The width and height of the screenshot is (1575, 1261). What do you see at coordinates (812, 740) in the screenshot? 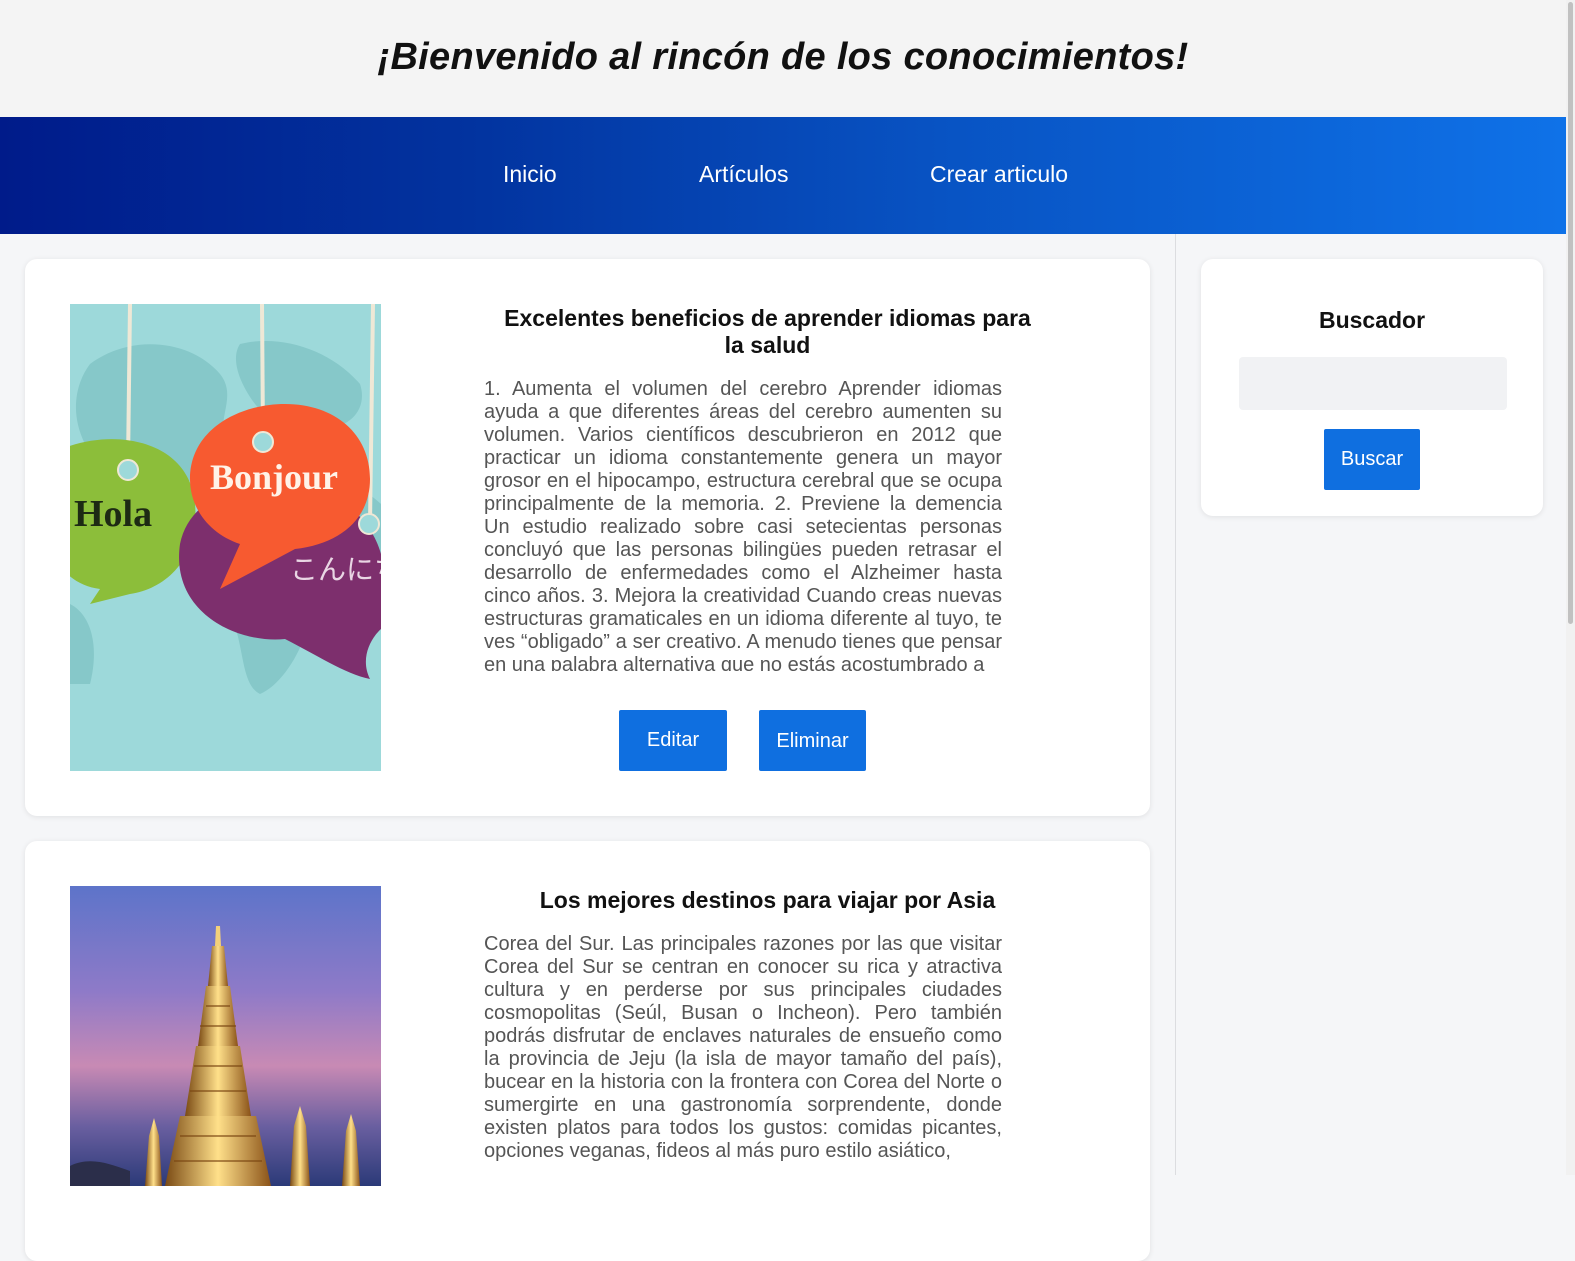
I see `delete-button: Eliminar` at bounding box center [812, 740].